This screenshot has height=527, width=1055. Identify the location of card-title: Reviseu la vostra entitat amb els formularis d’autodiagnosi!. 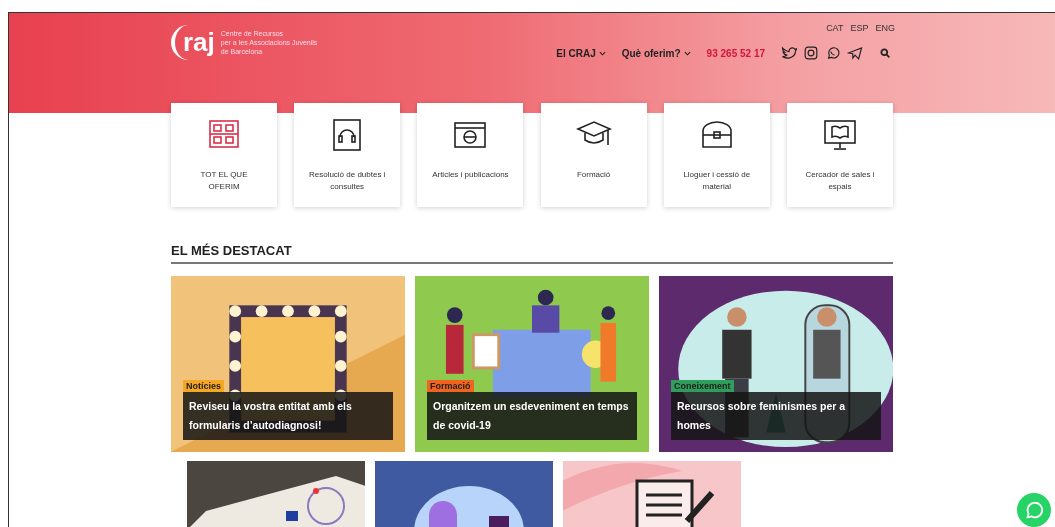
(288, 416).